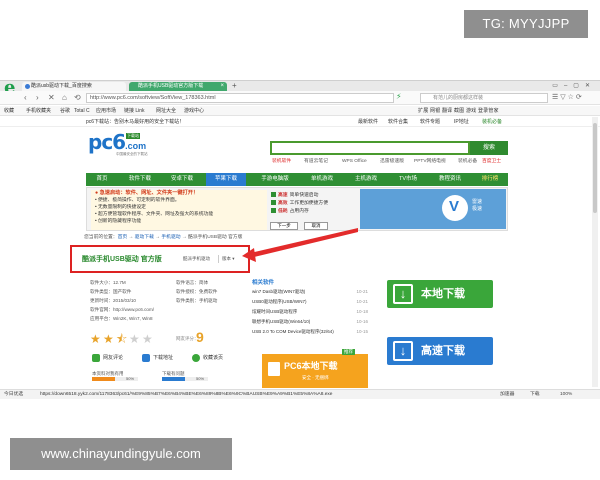 This screenshot has height=480, width=600. I want to click on related-item: USB0驱动程序(USB/WIN7) 10-21, so click(312, 302).